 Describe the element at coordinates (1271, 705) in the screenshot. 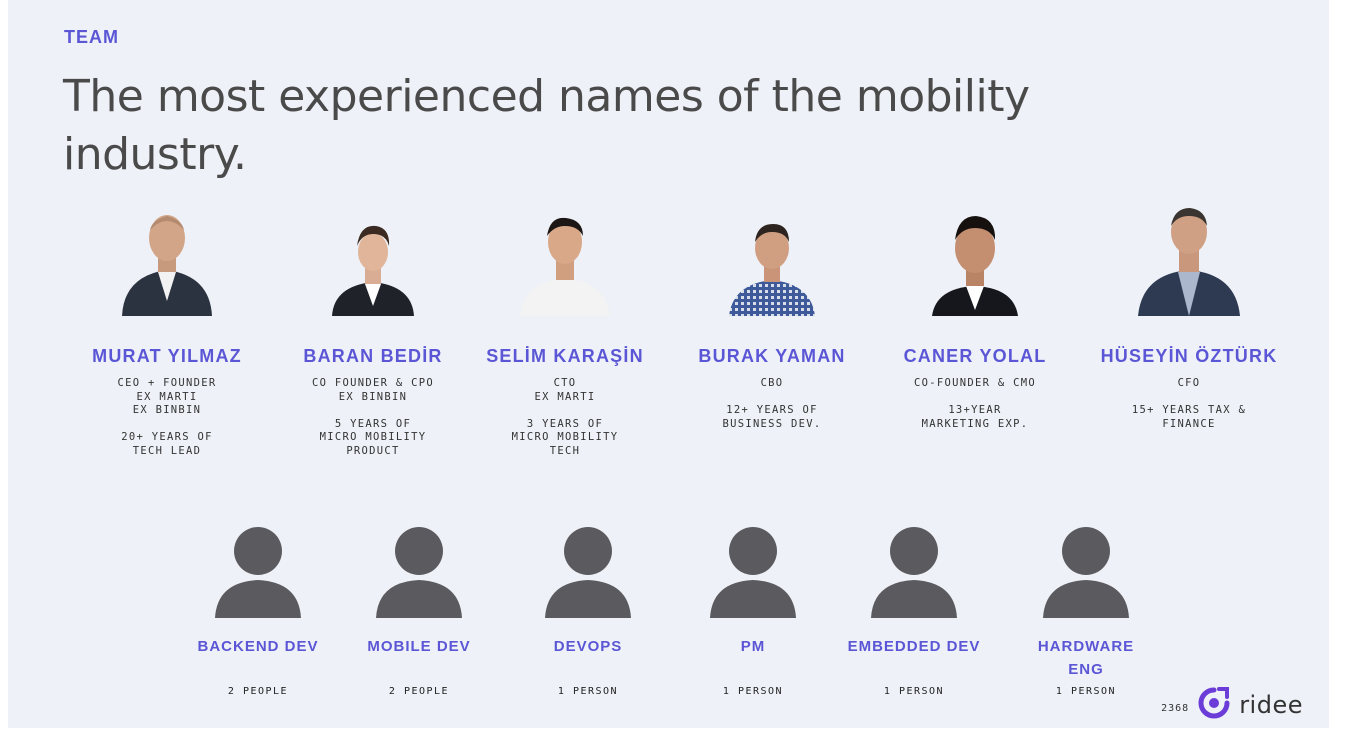

I see `brand-name: ridee` at that location.